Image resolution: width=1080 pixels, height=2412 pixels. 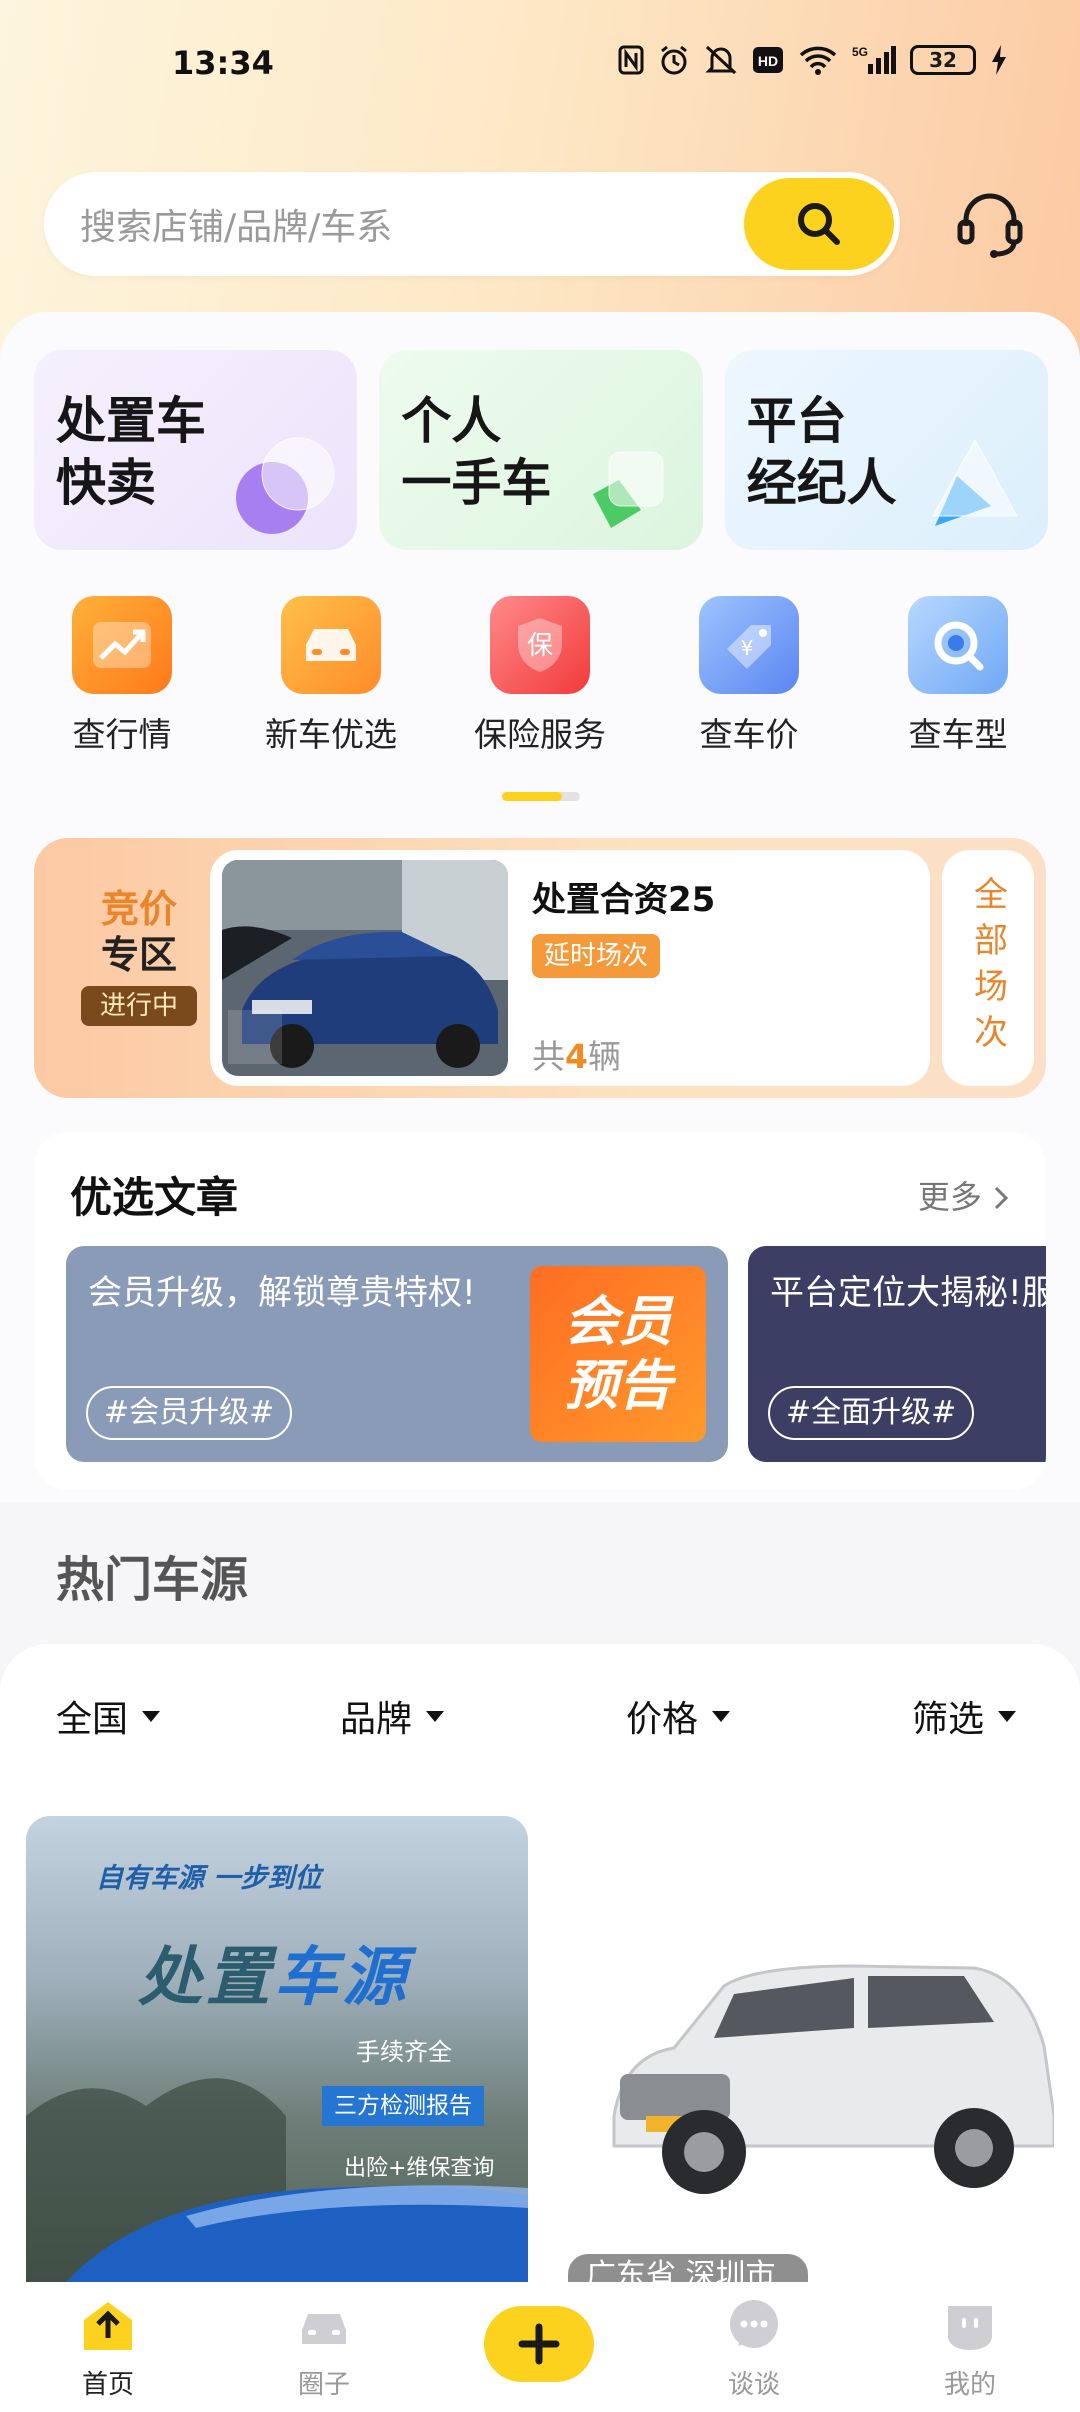 I want to click on all-sessions-button: 全部场次, so click(x=988, y=968).